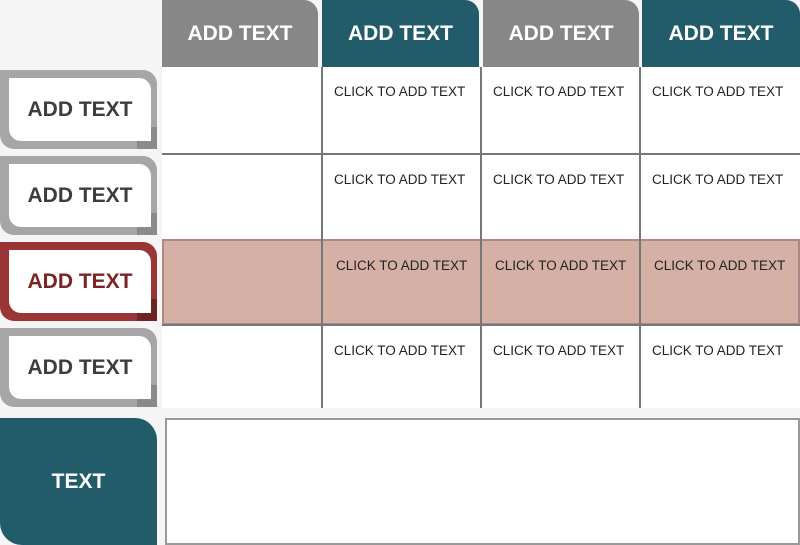  I want to click on column-header-1: ADD TEXT, so click(240, 33).